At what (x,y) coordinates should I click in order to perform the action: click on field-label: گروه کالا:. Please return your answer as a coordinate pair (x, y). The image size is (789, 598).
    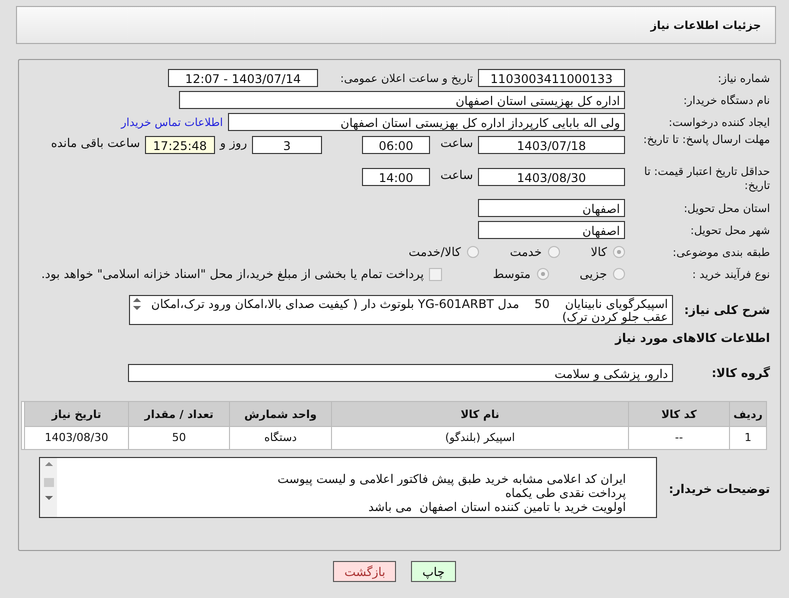
    Looking at the image, I should click on (740, 373).